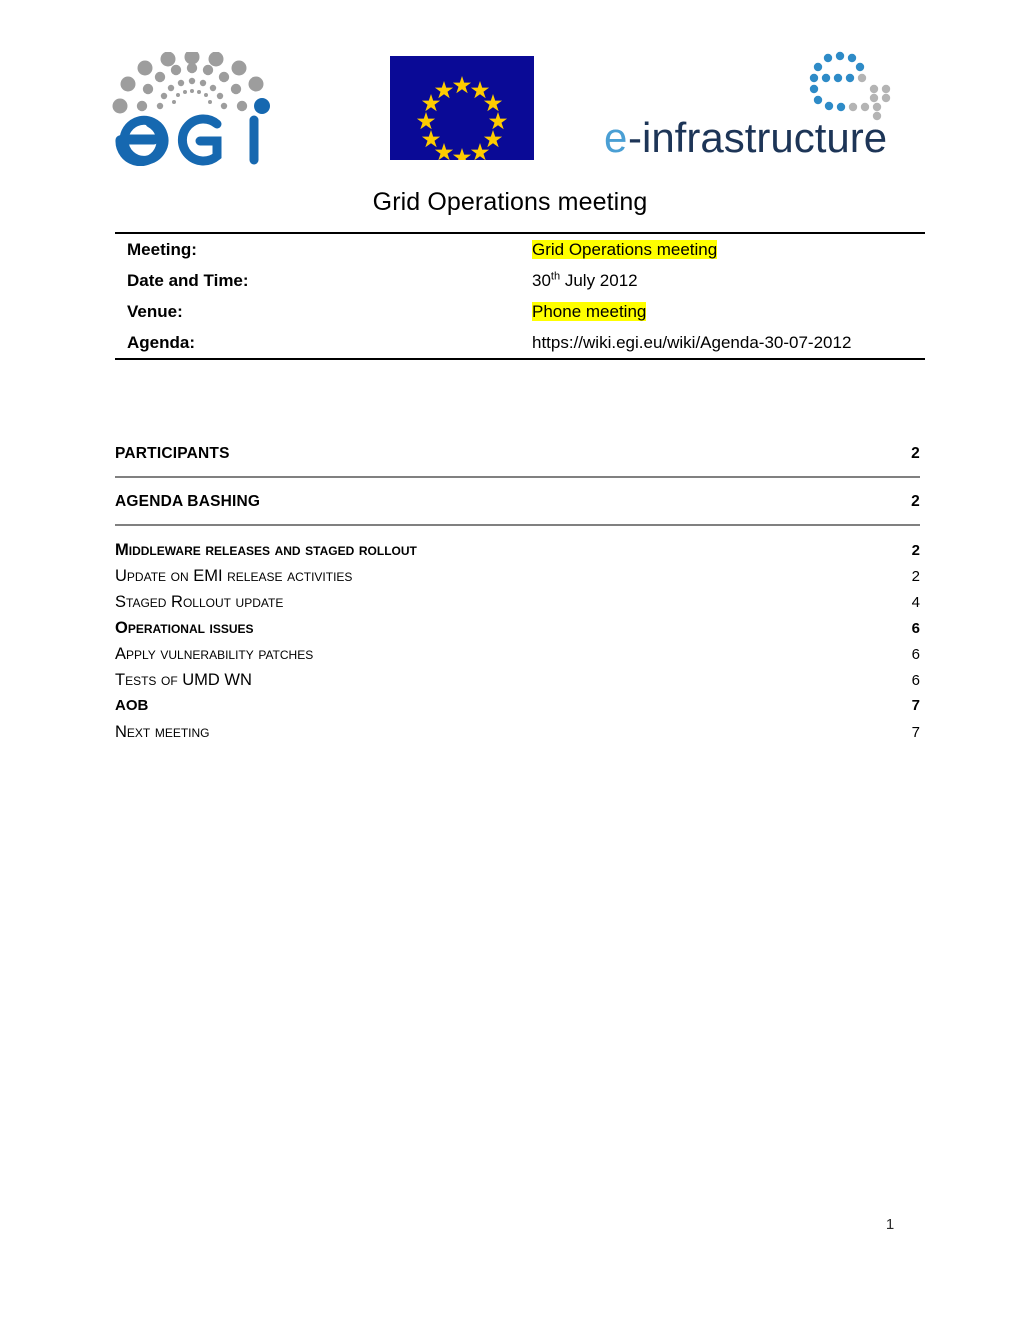 This screenshot has height=1320, width=1020. Describe the element at coordinates (728, 280) in the screenshot. I see `info-value-date-and-time: 30th July 2012` at that location.